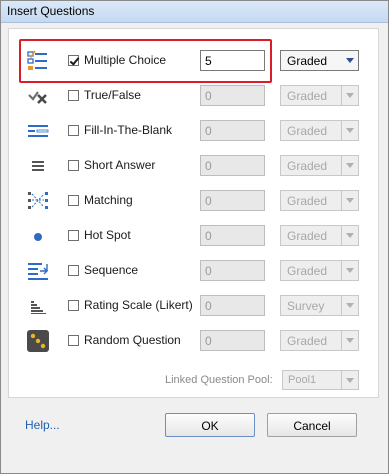 Image resolution: width=389 pixels, height=474 pixels. What do you see at coordinates (38, 236) in the screenshot?
I see `hot-spot-icon` at bounding box center [38, 236].